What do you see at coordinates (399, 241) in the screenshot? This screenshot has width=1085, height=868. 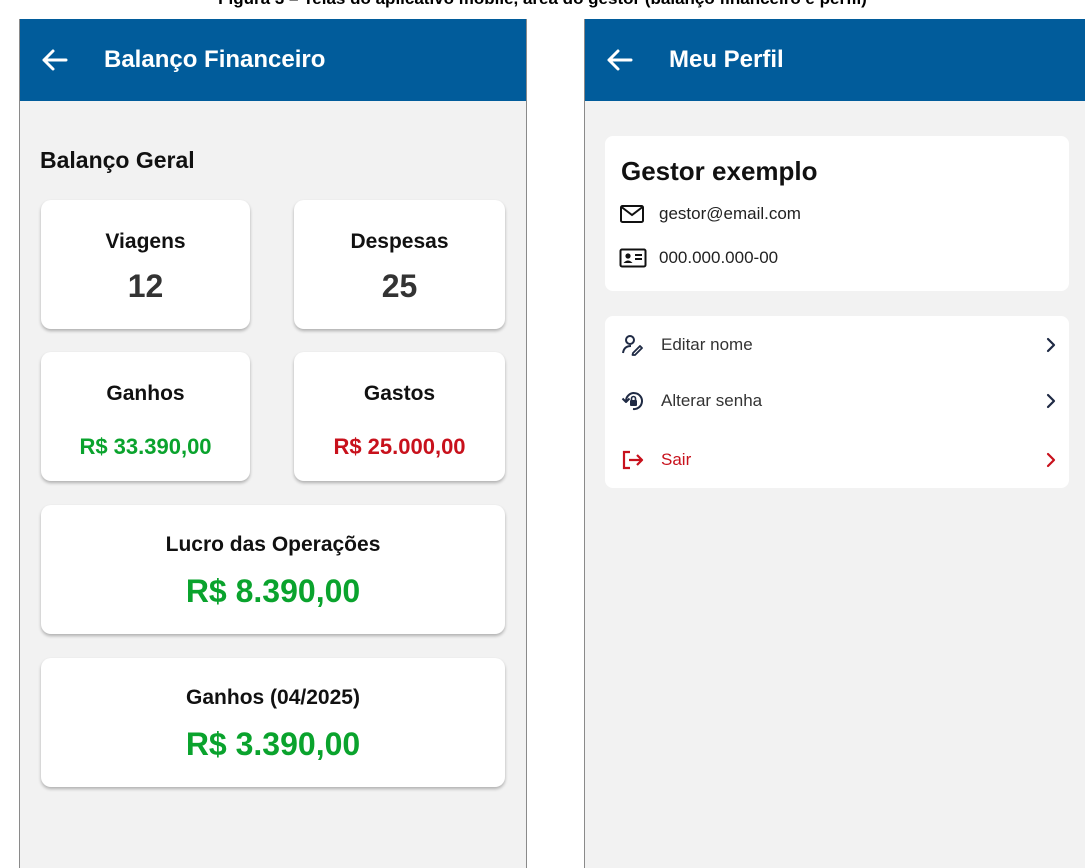 I see `expenses-label: Despesas` at bounding box center [399, 241].